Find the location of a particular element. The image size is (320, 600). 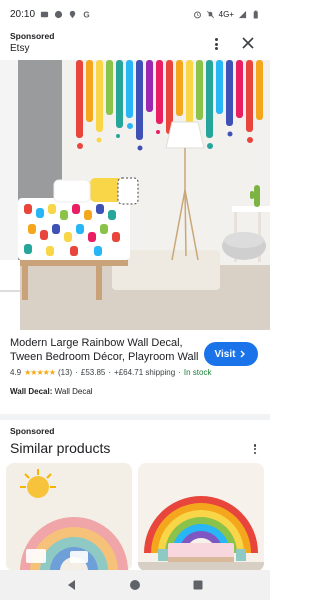

attribute-name: Wall Decal: is located at coordinates (31, 391).